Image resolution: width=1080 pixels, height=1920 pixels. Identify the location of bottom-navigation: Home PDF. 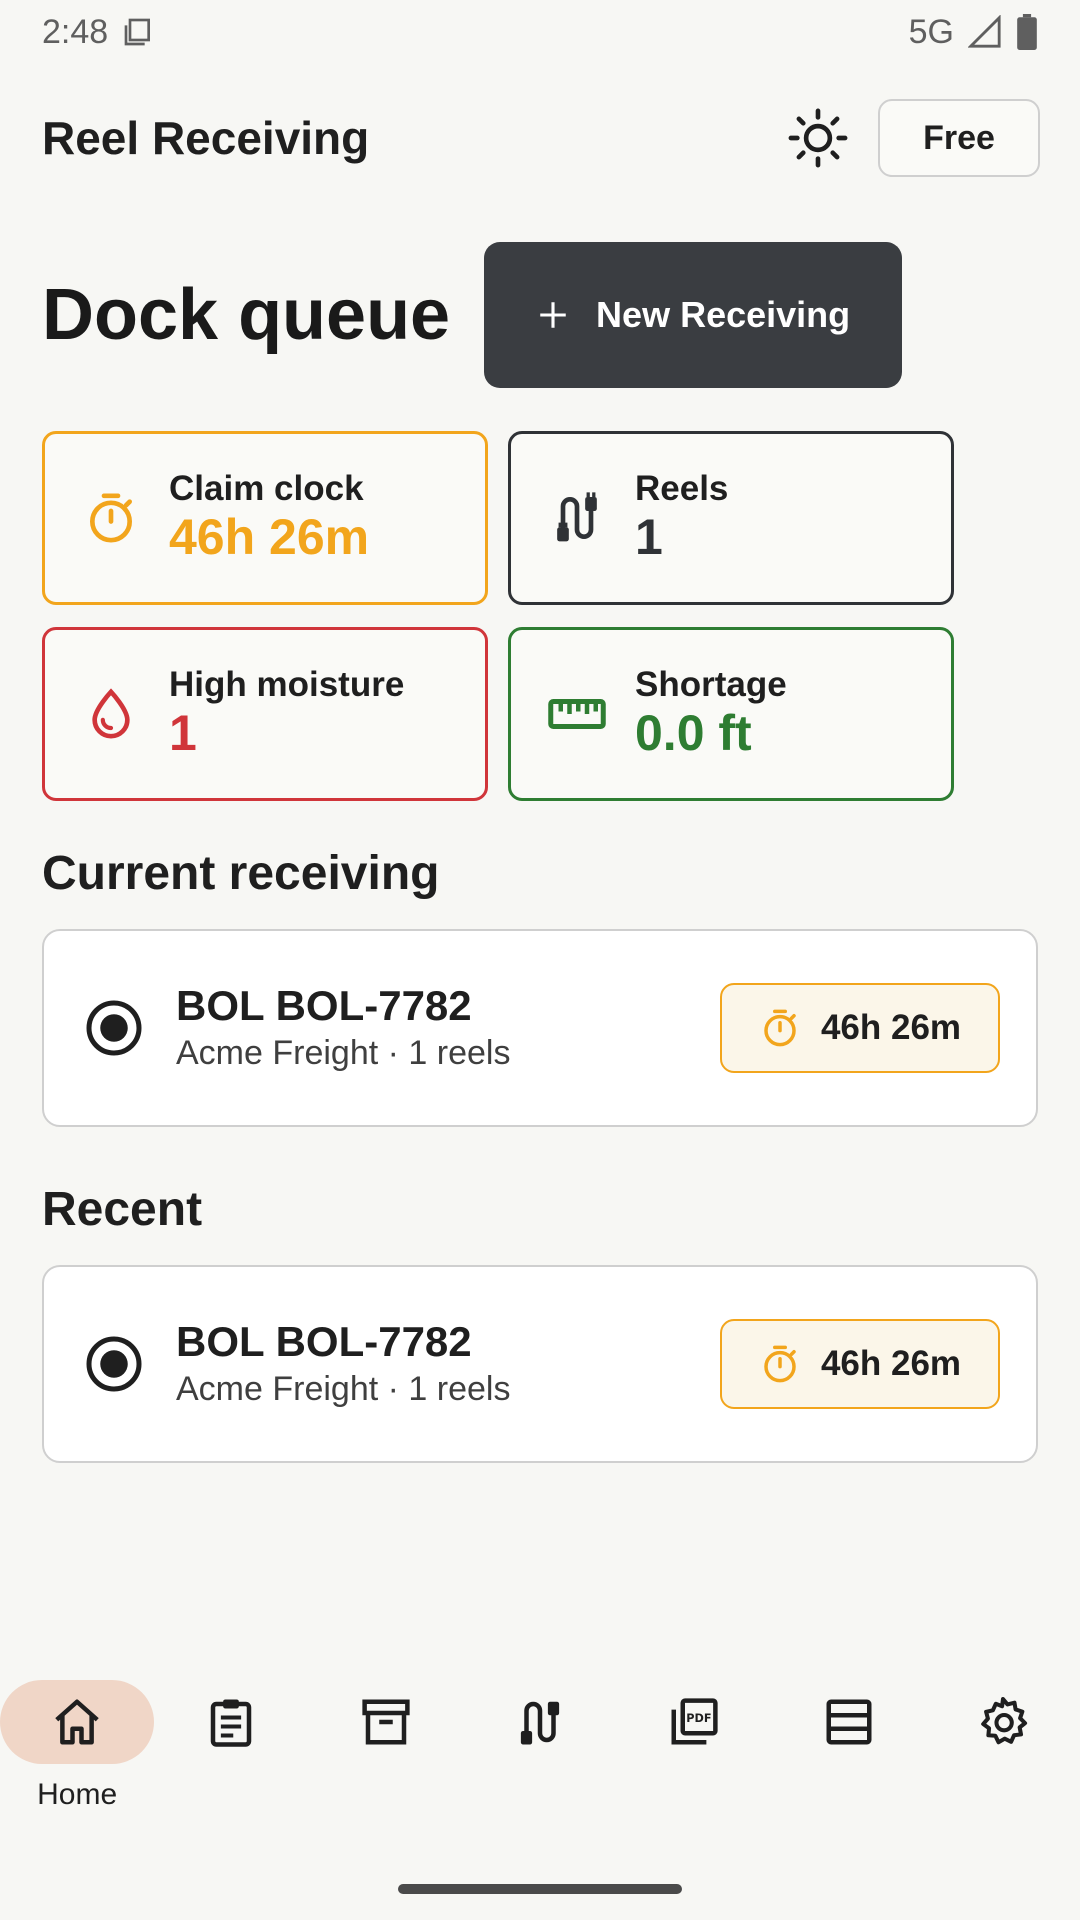
(540, 1755).